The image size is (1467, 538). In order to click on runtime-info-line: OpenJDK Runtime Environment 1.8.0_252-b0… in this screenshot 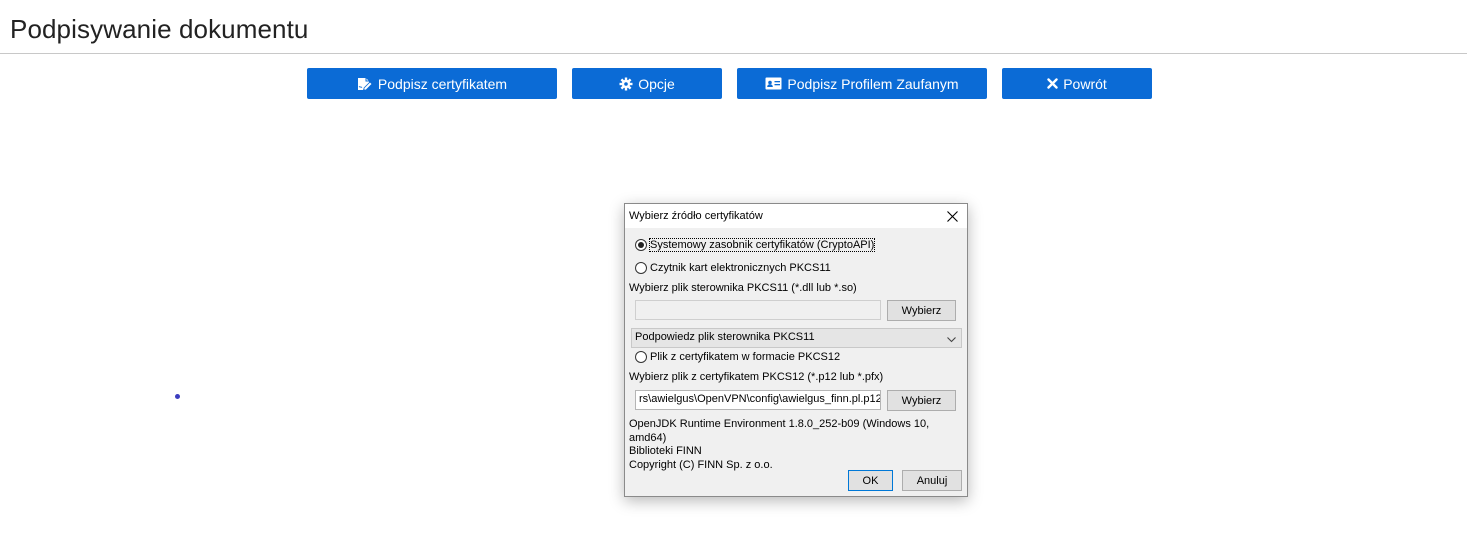, I will do `click(779, 431)`.